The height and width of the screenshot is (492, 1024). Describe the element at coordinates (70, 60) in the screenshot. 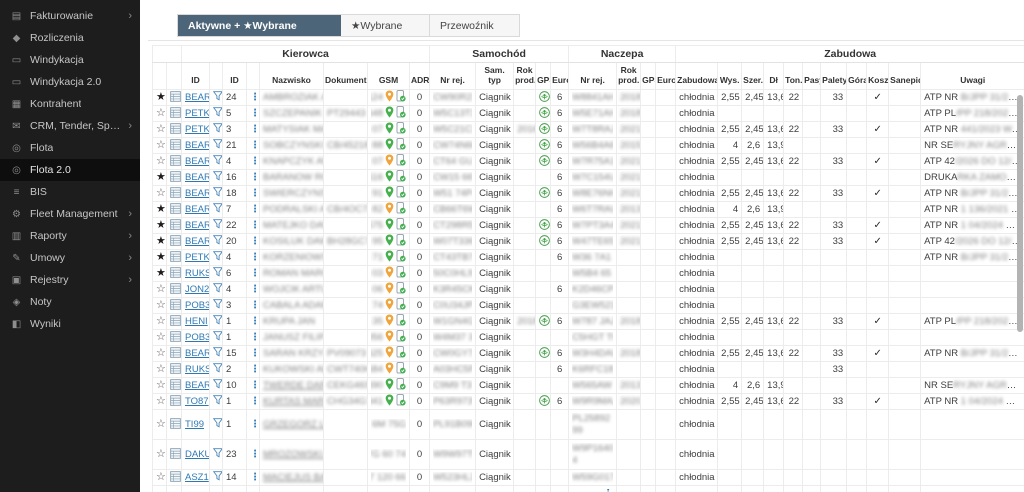

I see `sidebar-item-windykacja: ▭ Windykacja` at that location.